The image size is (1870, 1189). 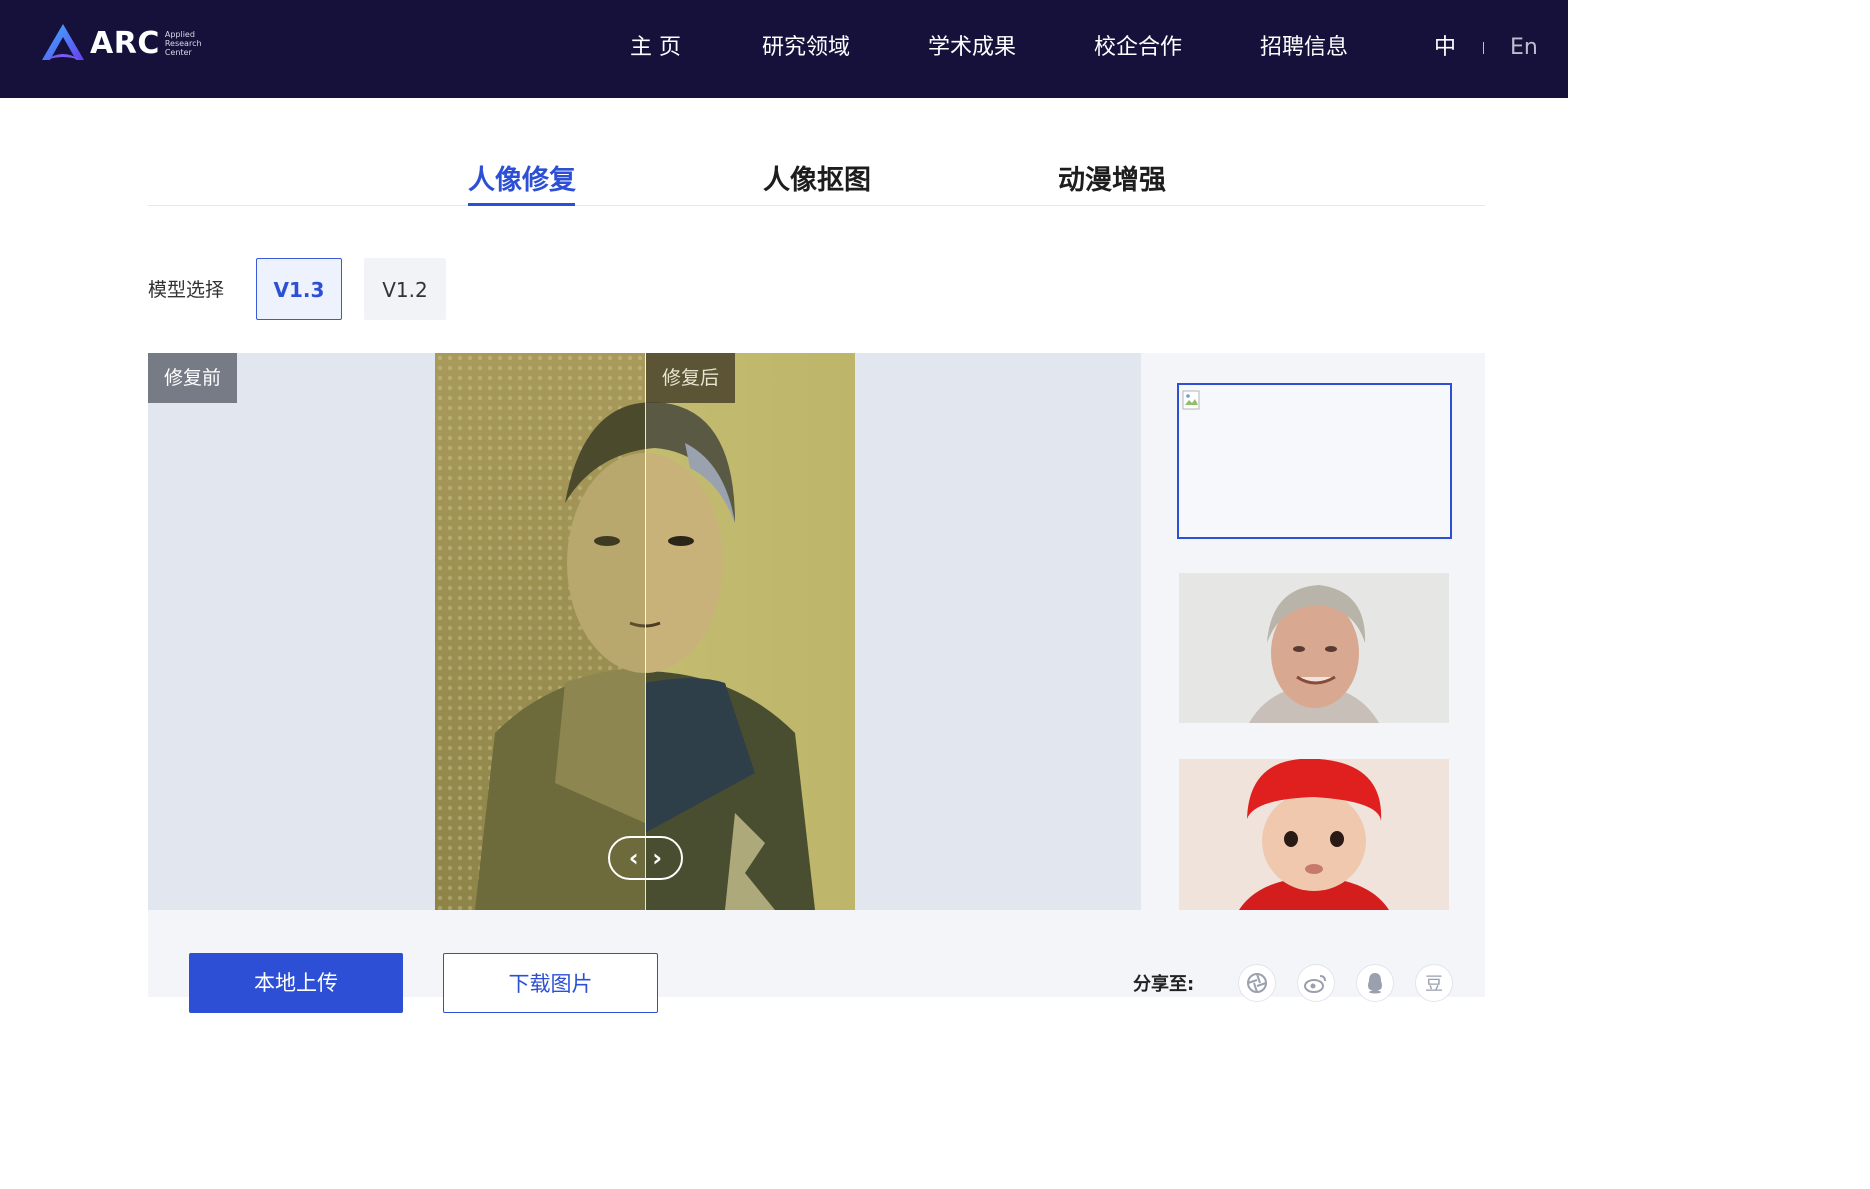 What do you see at coordinates (299, 289) in the screenshot?
I see `model-v13-button: V1.3` at bounding box center [299, 289].